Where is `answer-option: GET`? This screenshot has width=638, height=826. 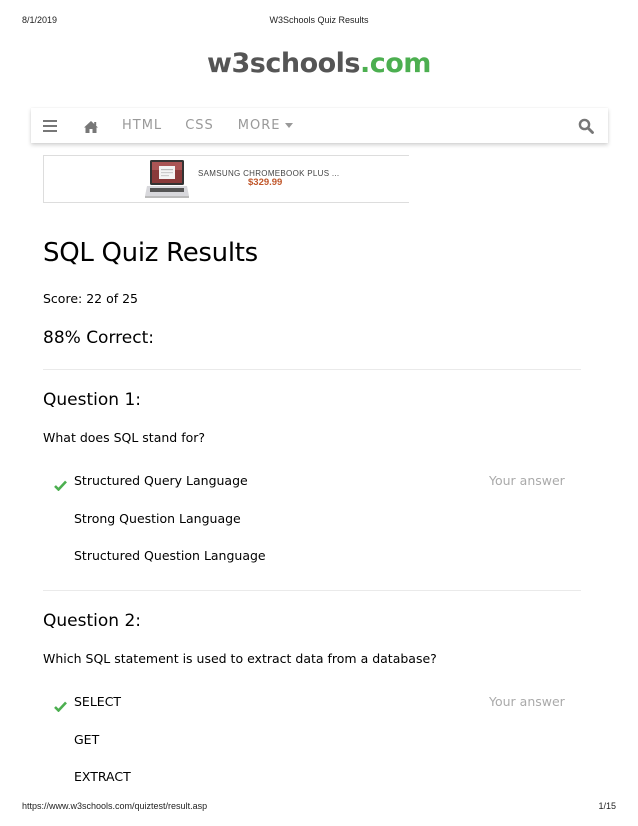 answer-option: GET is located at coordinates (87, 739).